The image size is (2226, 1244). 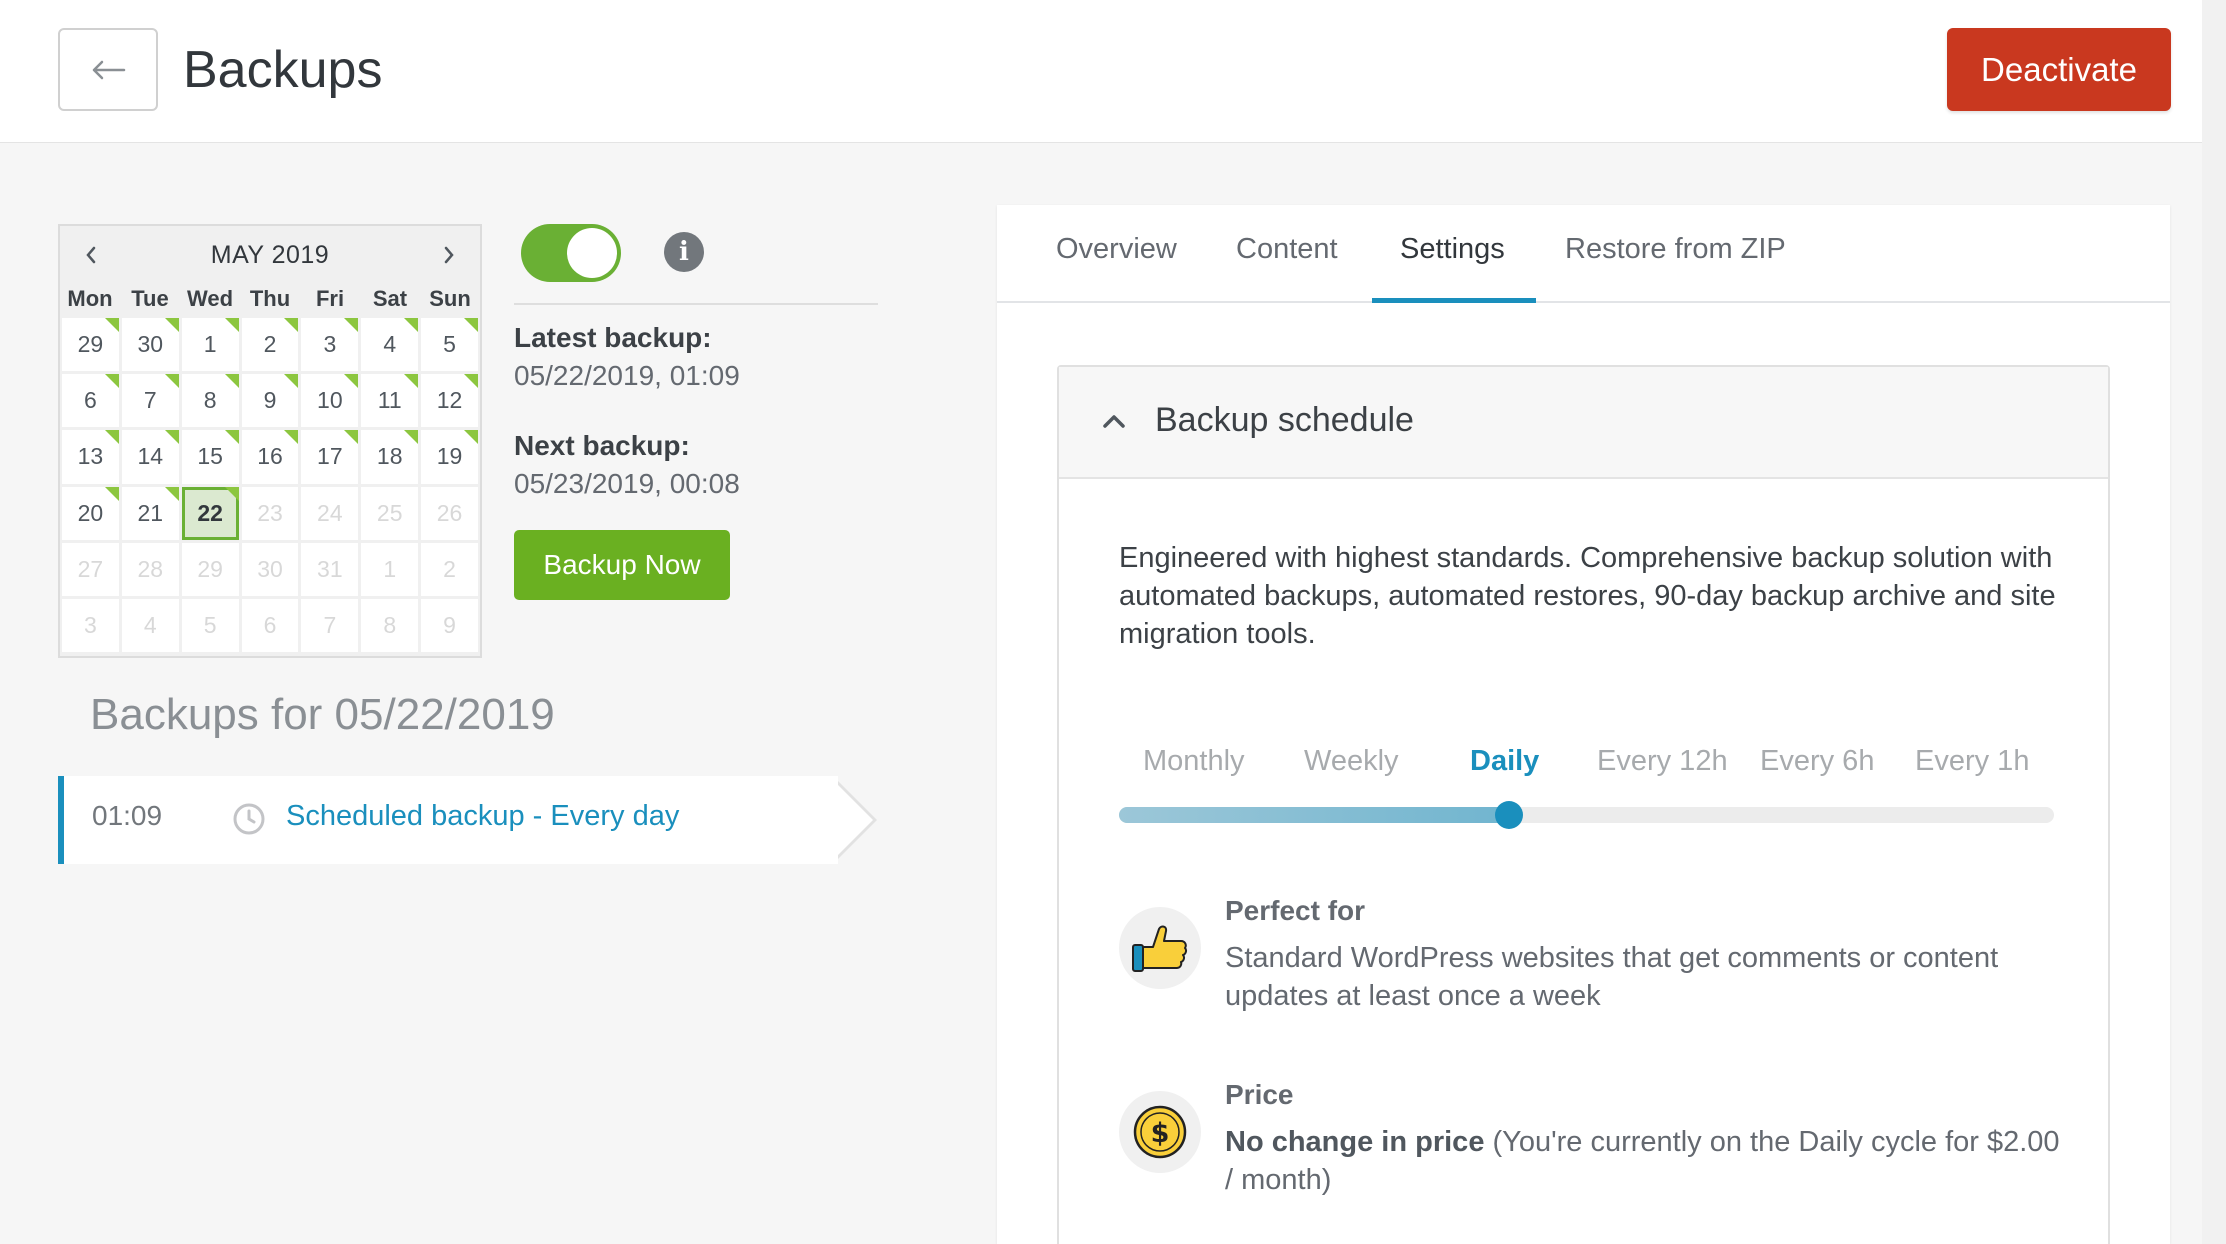 I want to click on price-change-label: No change in price, so click(x=1355, y=1142).